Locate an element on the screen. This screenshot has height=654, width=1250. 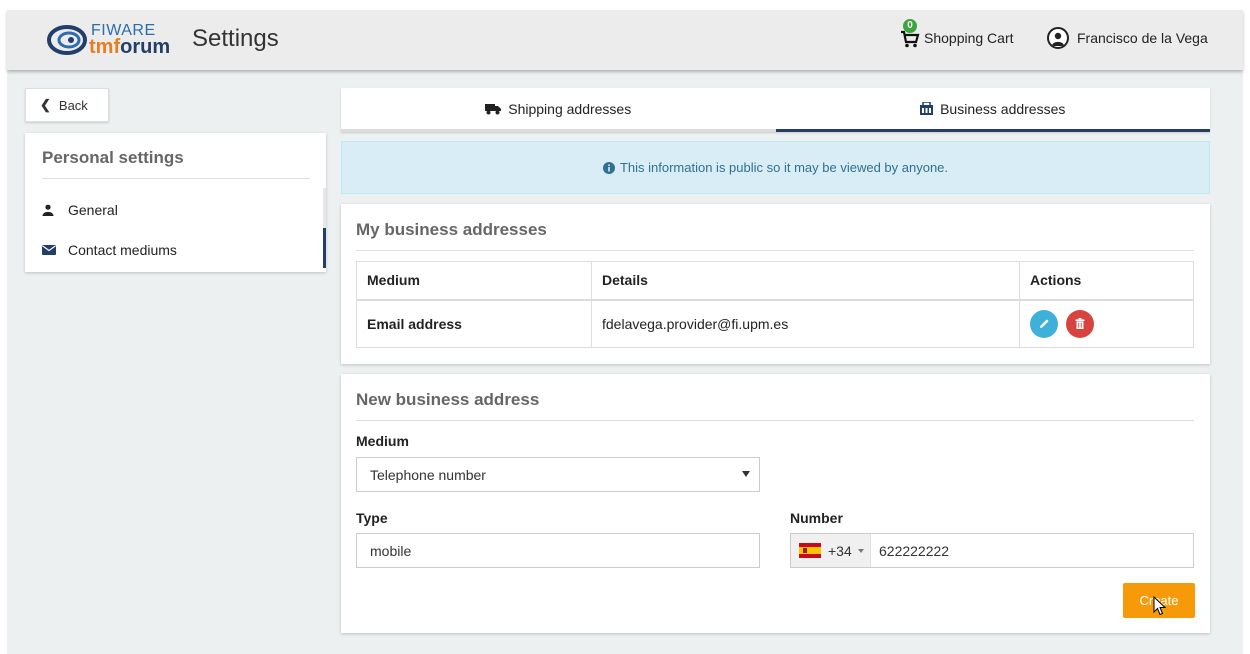
info-circle-icon is located at coordinates (608, 167).